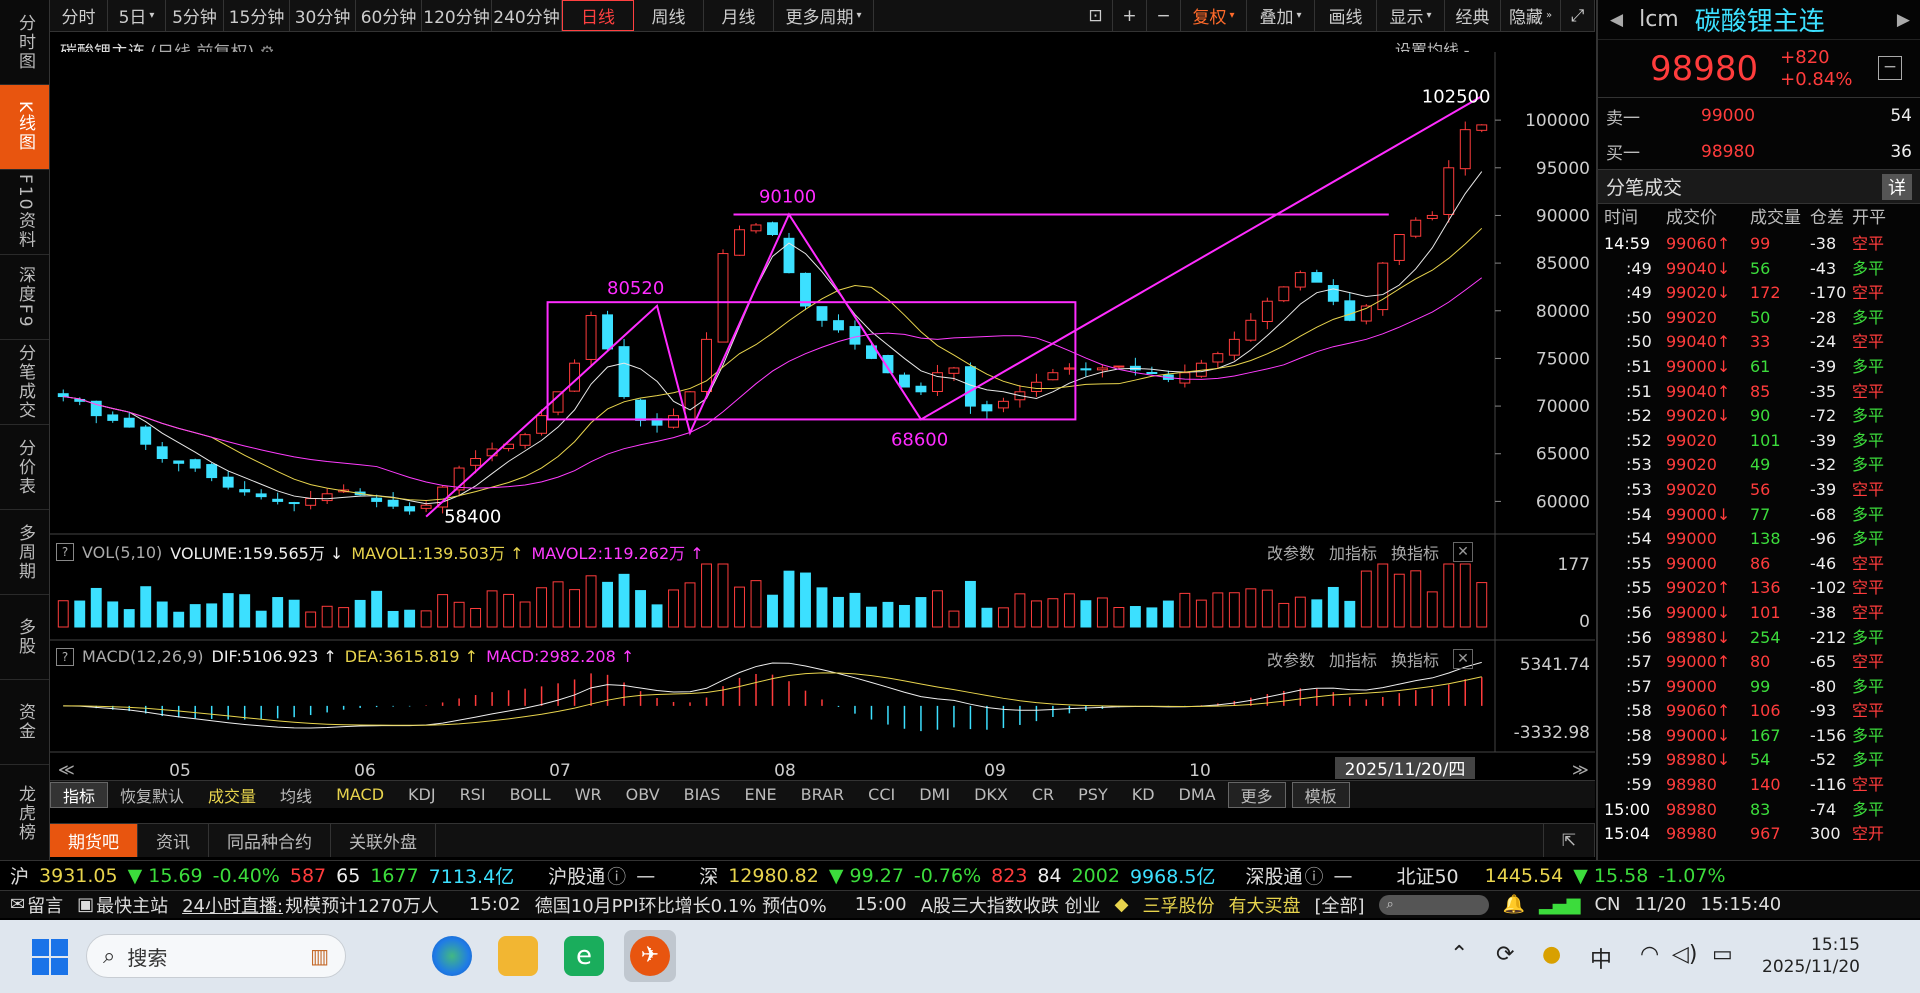 The image size is (1920, 993). Describe the element at coordinates (1411, 15) in the screenshot. I see `tool-button-3: 显示 ▾` at that location.